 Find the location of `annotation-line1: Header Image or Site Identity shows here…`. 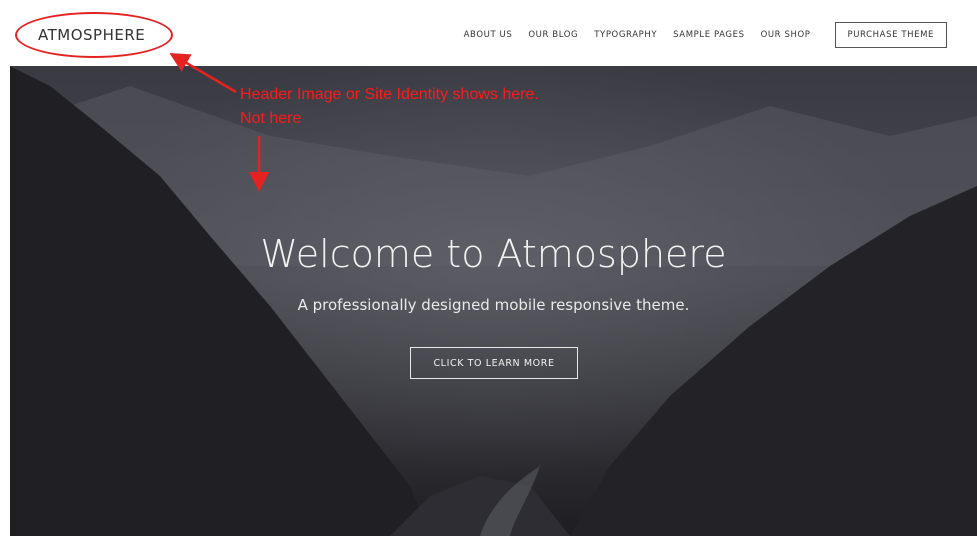

annotation-line1: Header Image or Site Identity shows here… is located at coordinates (389, 94).